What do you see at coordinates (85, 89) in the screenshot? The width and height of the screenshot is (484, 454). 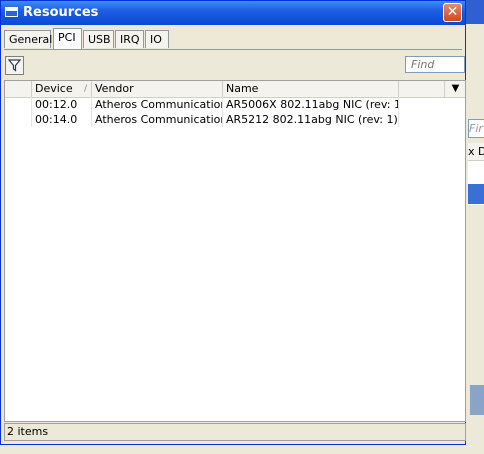 I see `sort-indicator-icon: /` at bounding box center [85, 89].